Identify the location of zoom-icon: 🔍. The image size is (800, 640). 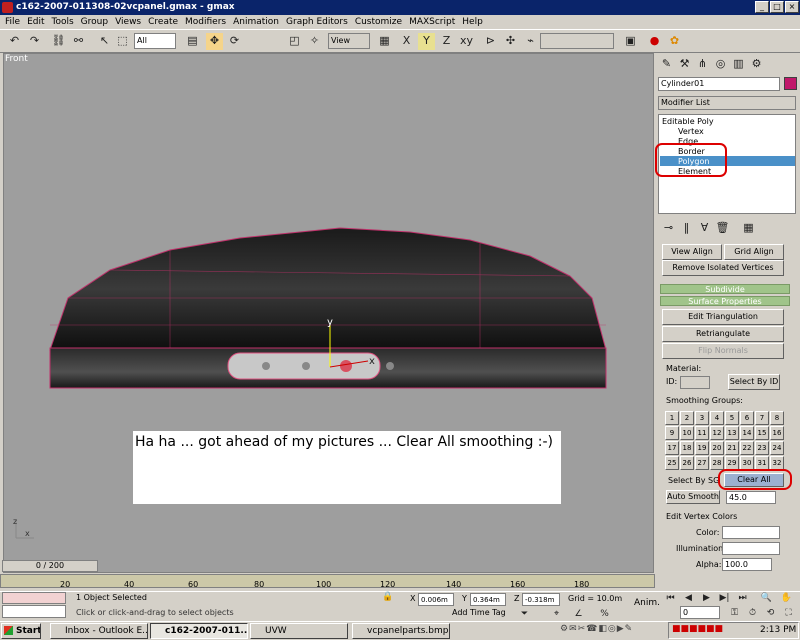
(766, 596).